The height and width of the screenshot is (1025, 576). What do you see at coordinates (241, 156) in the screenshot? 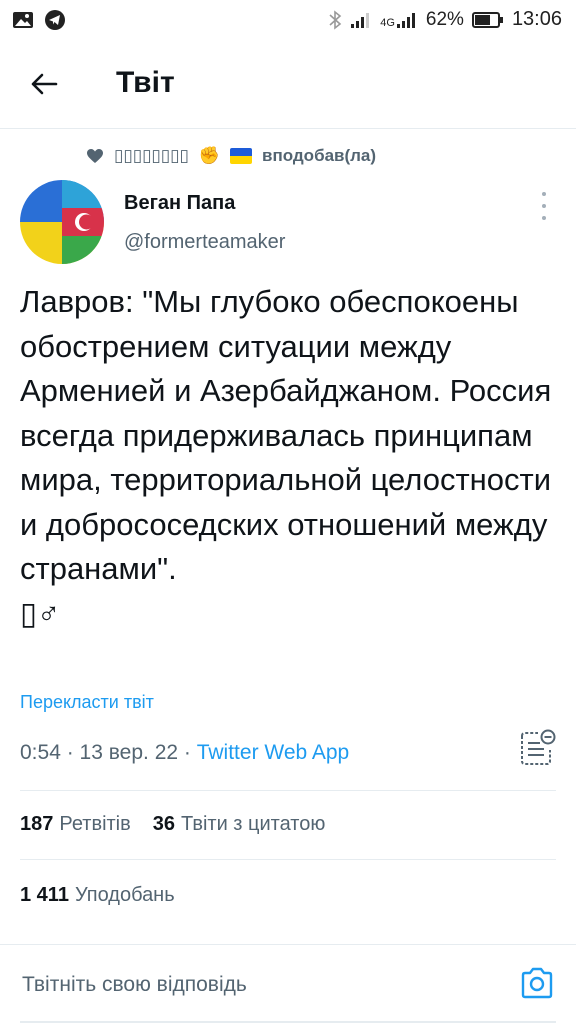
I see `ukraine-flag-icon` at bounding box center [241, 156].